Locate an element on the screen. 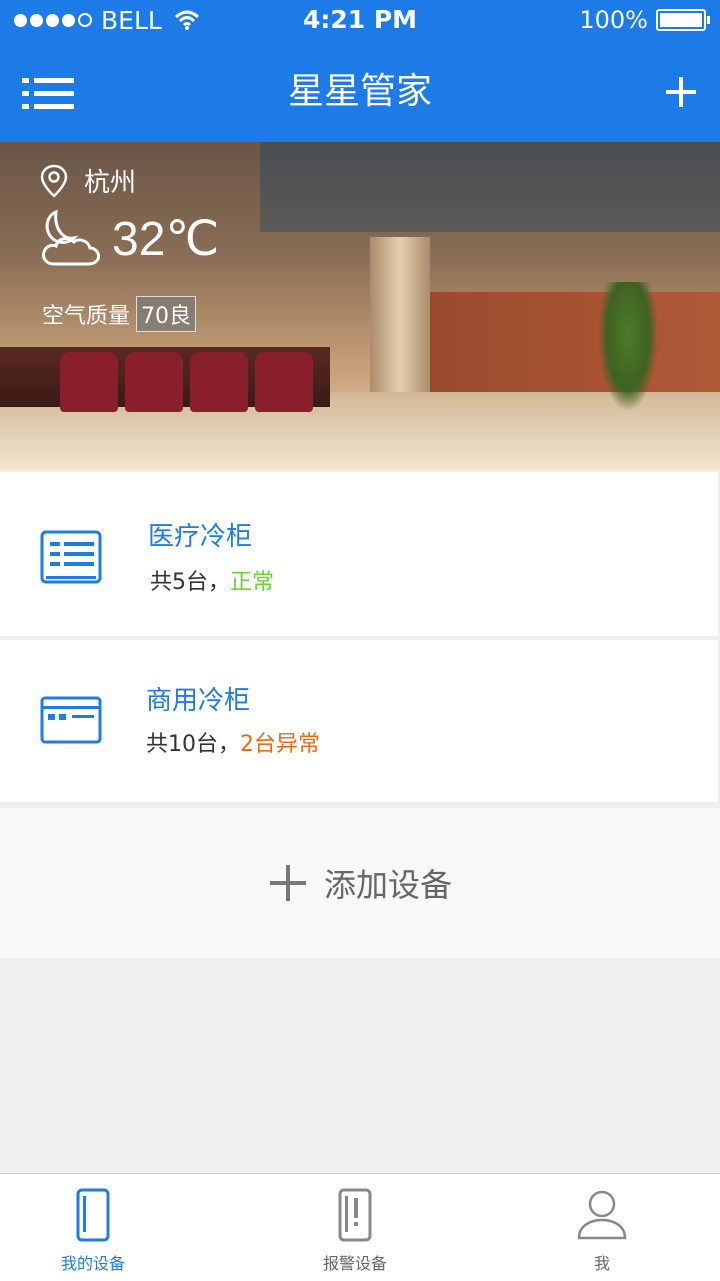  top-bar: BELL 4:21 PM 100% 星星管家 is located at coordinates (360, 71).